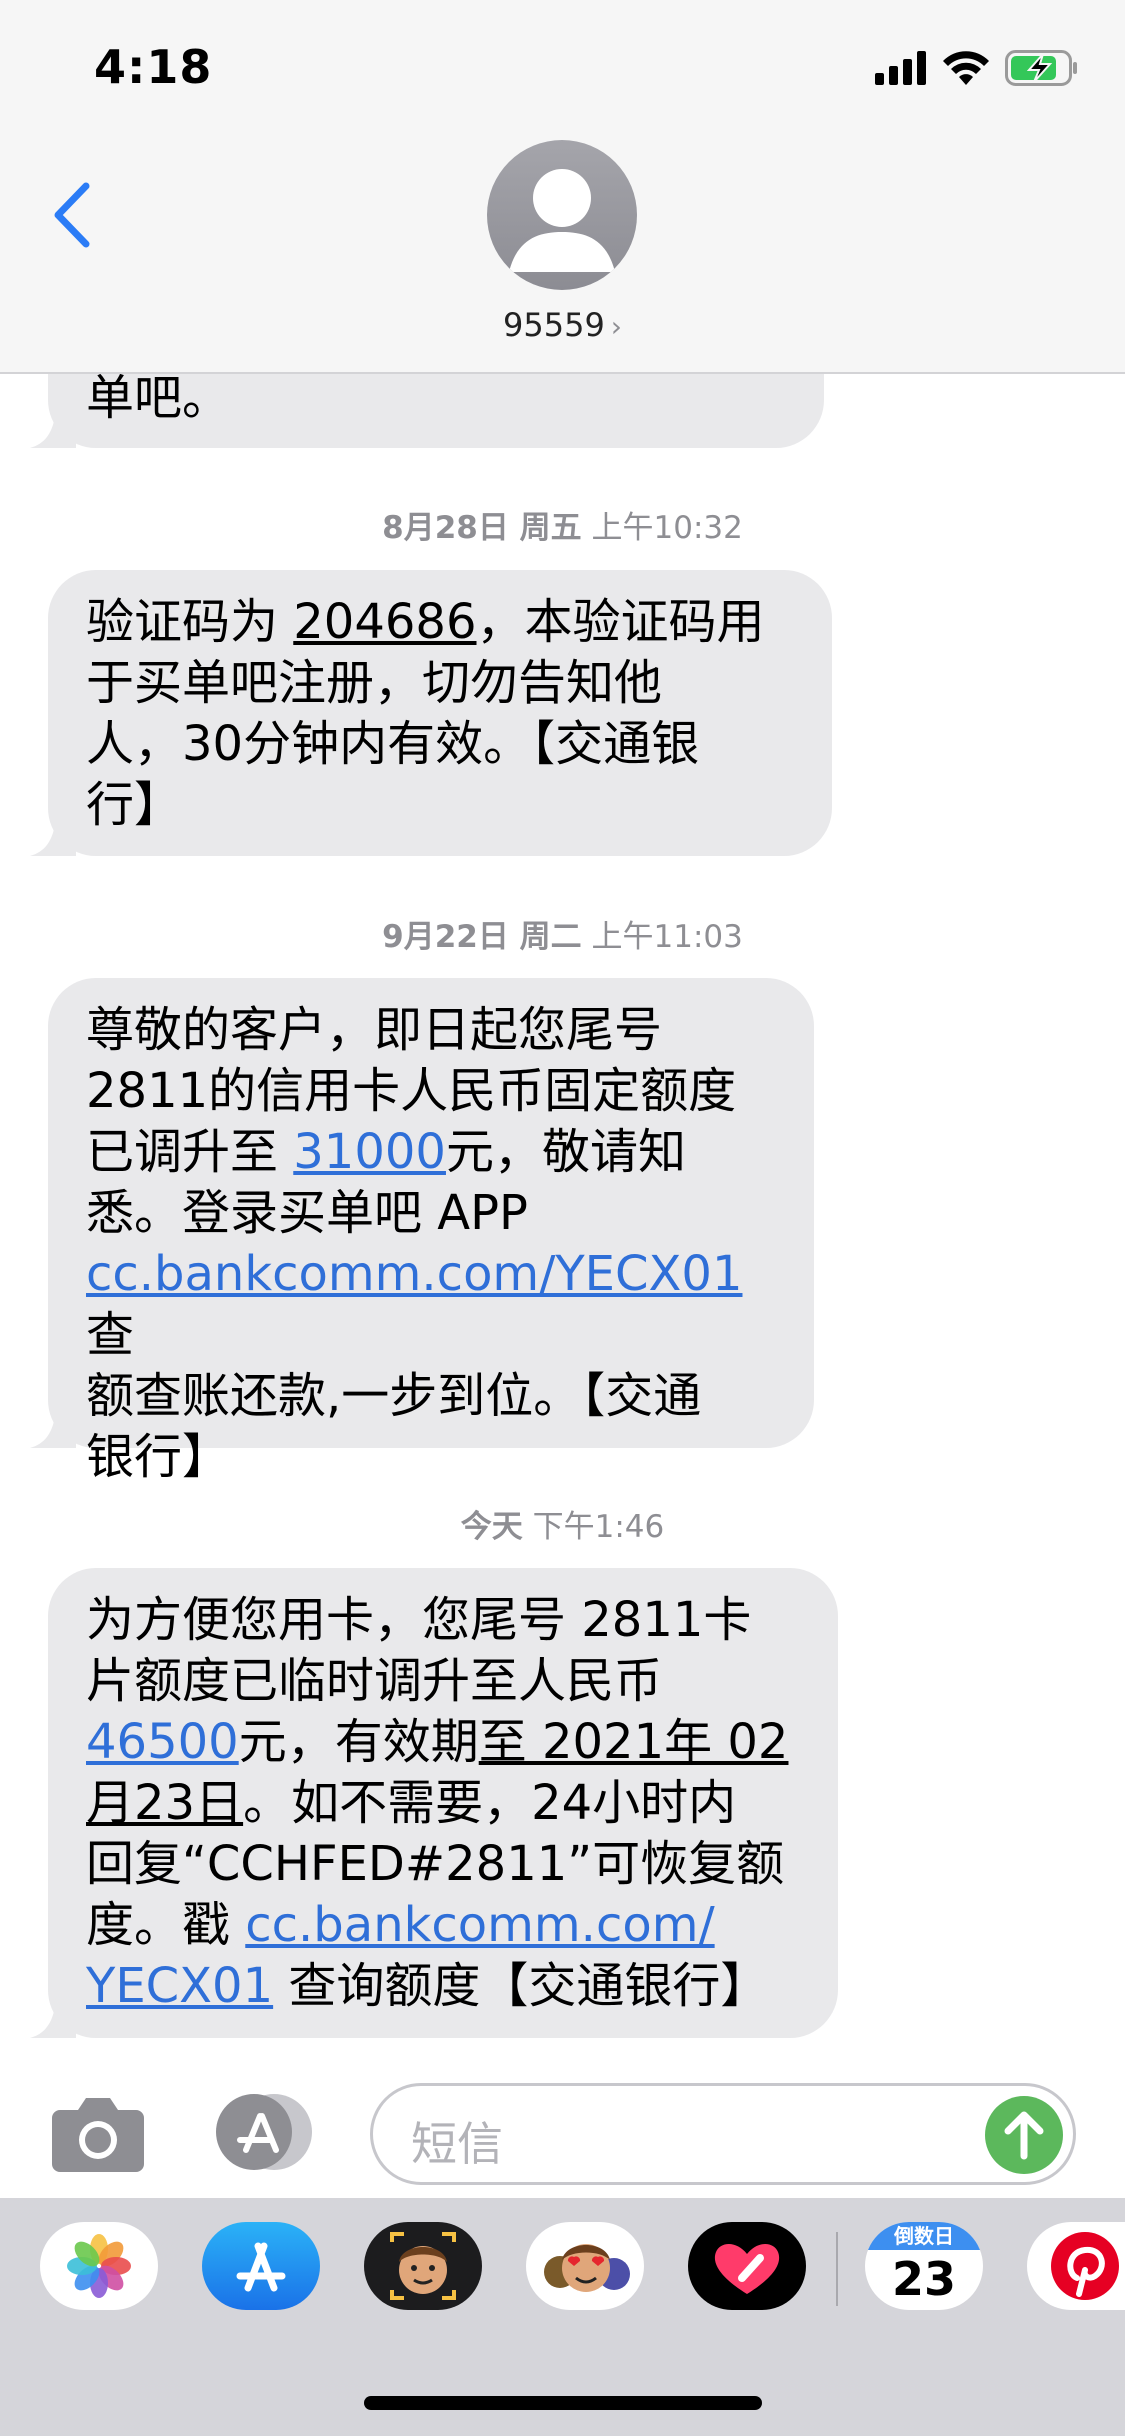  What do you see at coordinates (598, 1527) in the screenshot?
I see `timestamp-time: 下午1:46` at bounding box center [598, 1527].